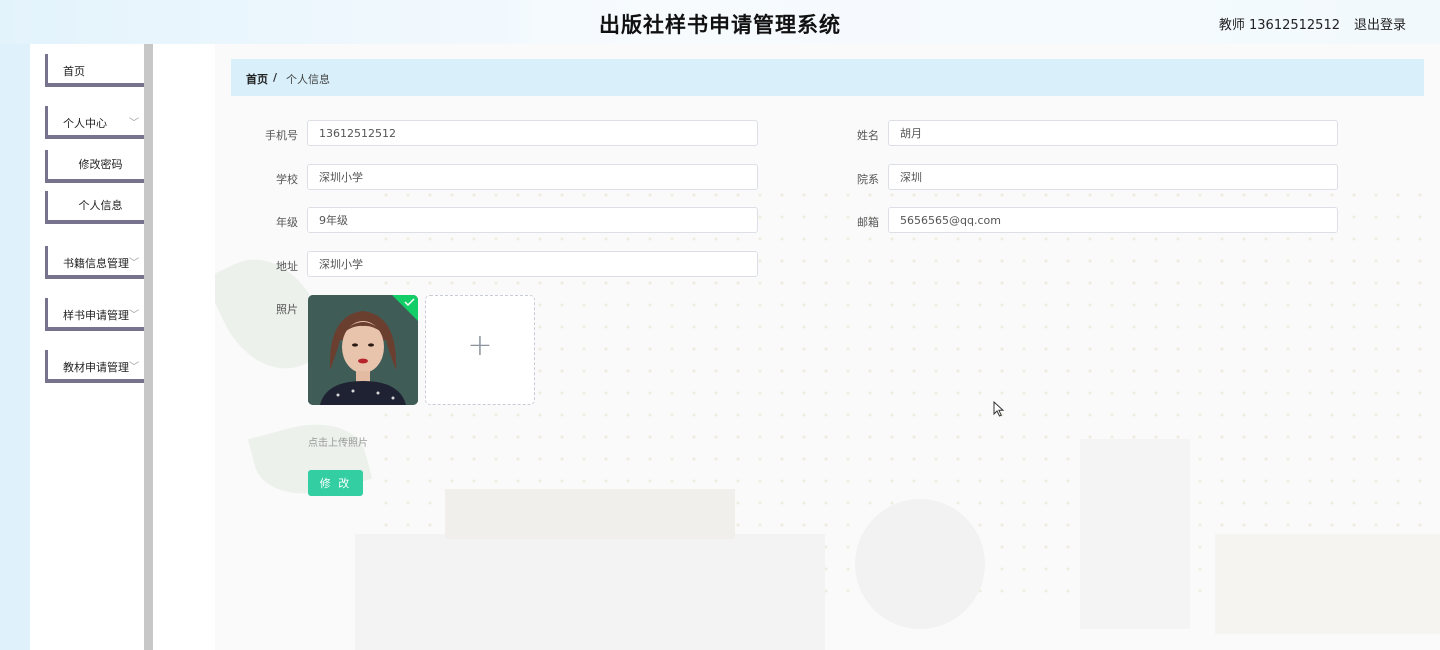  Describe the element at coordinates (868, 179) in the screenshot. I see `department-label: 院系` at that location.